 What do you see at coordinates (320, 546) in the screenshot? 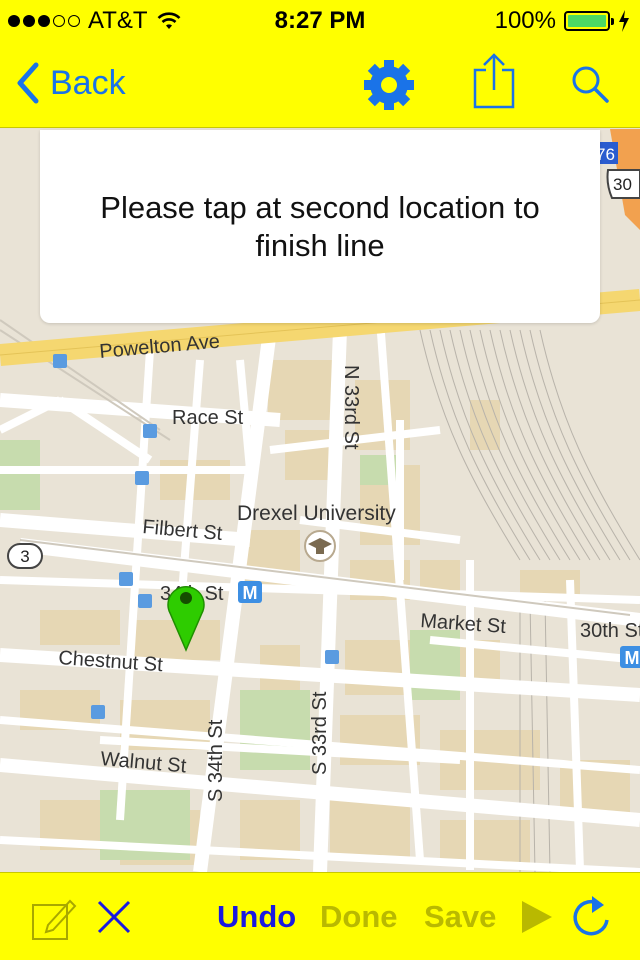
I see `university-icon` at bounding box center [320, 546].